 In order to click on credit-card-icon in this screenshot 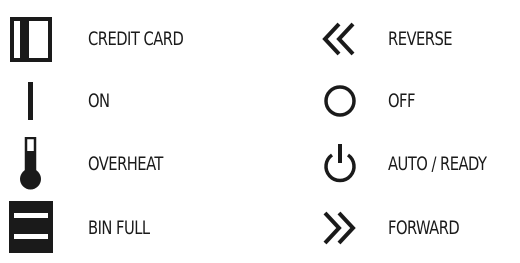, I will do `click(31, 39)`.